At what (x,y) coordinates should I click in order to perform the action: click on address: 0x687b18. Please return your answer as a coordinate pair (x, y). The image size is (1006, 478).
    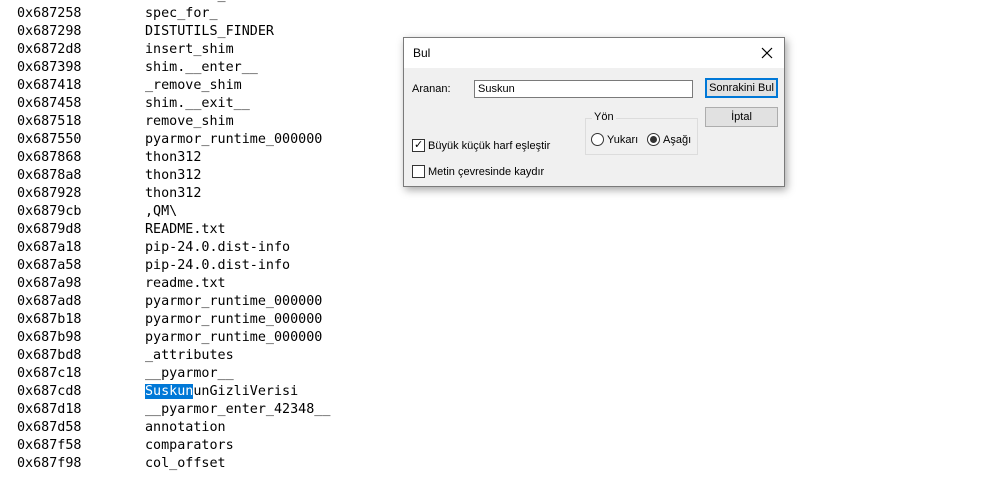
    Looking at the image, I should click on (49, 319).